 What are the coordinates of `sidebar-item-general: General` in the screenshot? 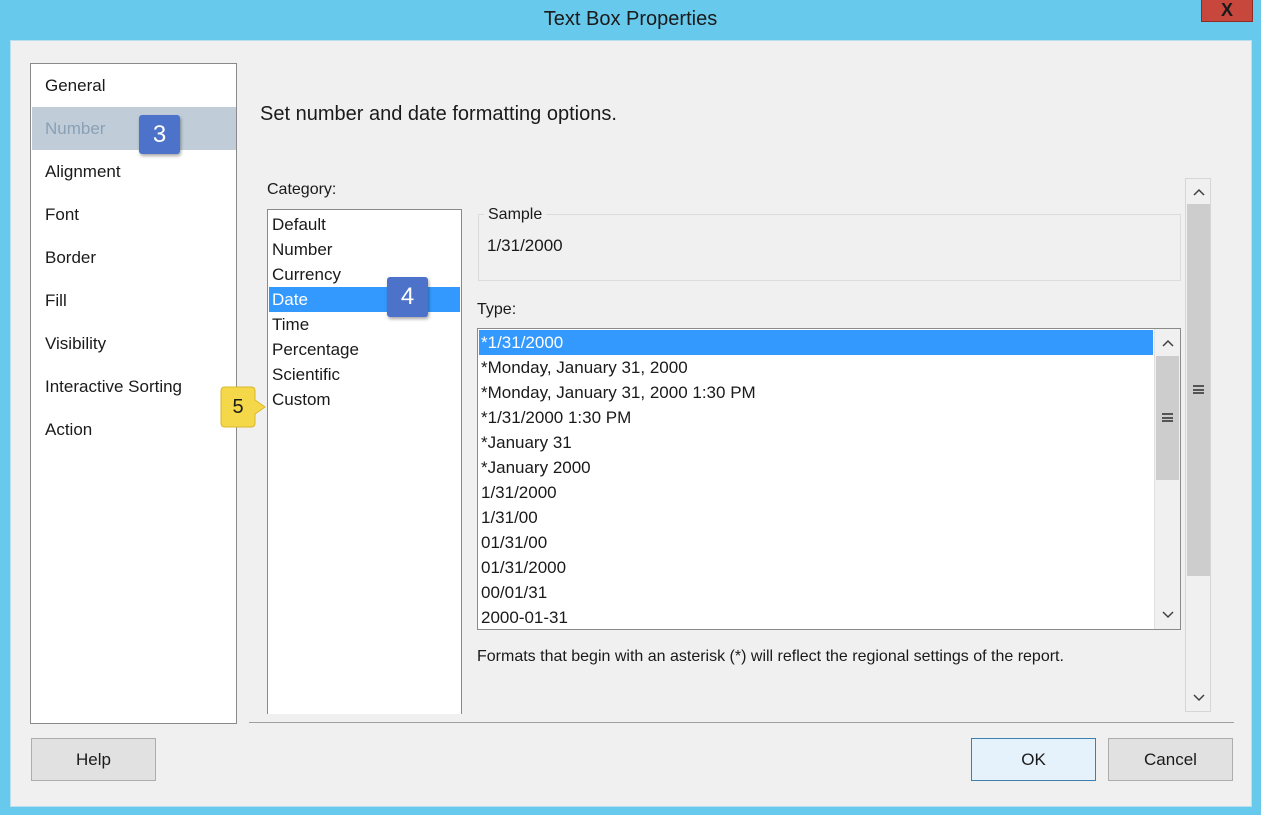 It's located at (134, 85).